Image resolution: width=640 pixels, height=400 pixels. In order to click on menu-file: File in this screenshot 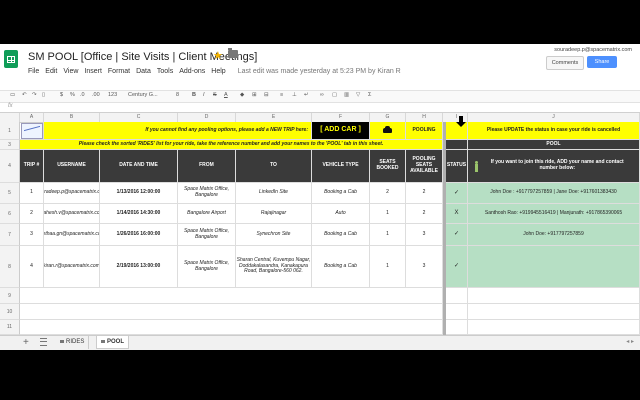, I will do `click(33, 71)`.